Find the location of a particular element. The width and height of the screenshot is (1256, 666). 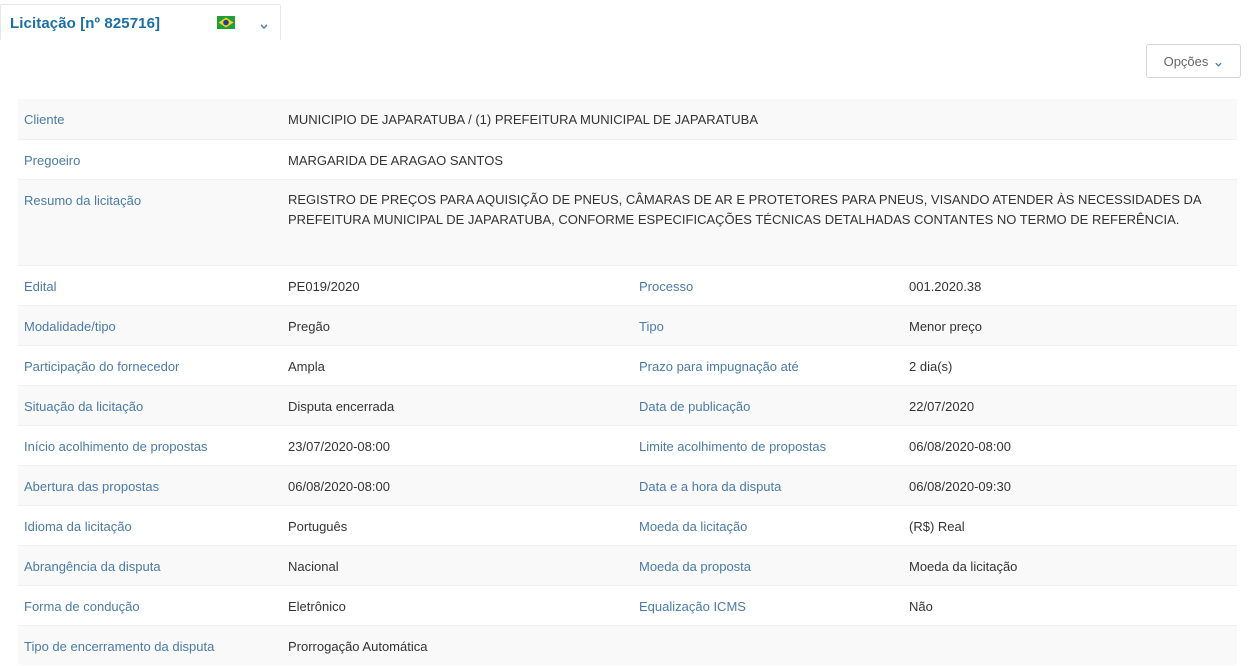

field-label: Equalização ICMS is located at coordinates (692, 606).